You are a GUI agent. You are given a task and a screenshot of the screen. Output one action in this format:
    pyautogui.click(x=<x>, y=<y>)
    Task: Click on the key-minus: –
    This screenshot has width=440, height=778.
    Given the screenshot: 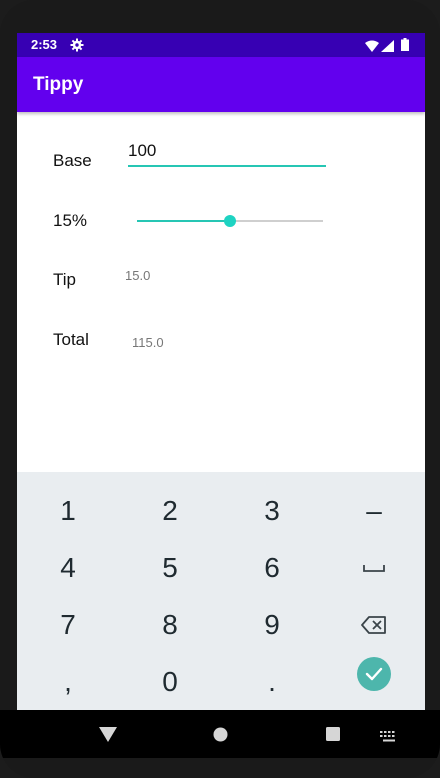 What is the action you would take?
    pyautogui.click(x=374, y=510)
    